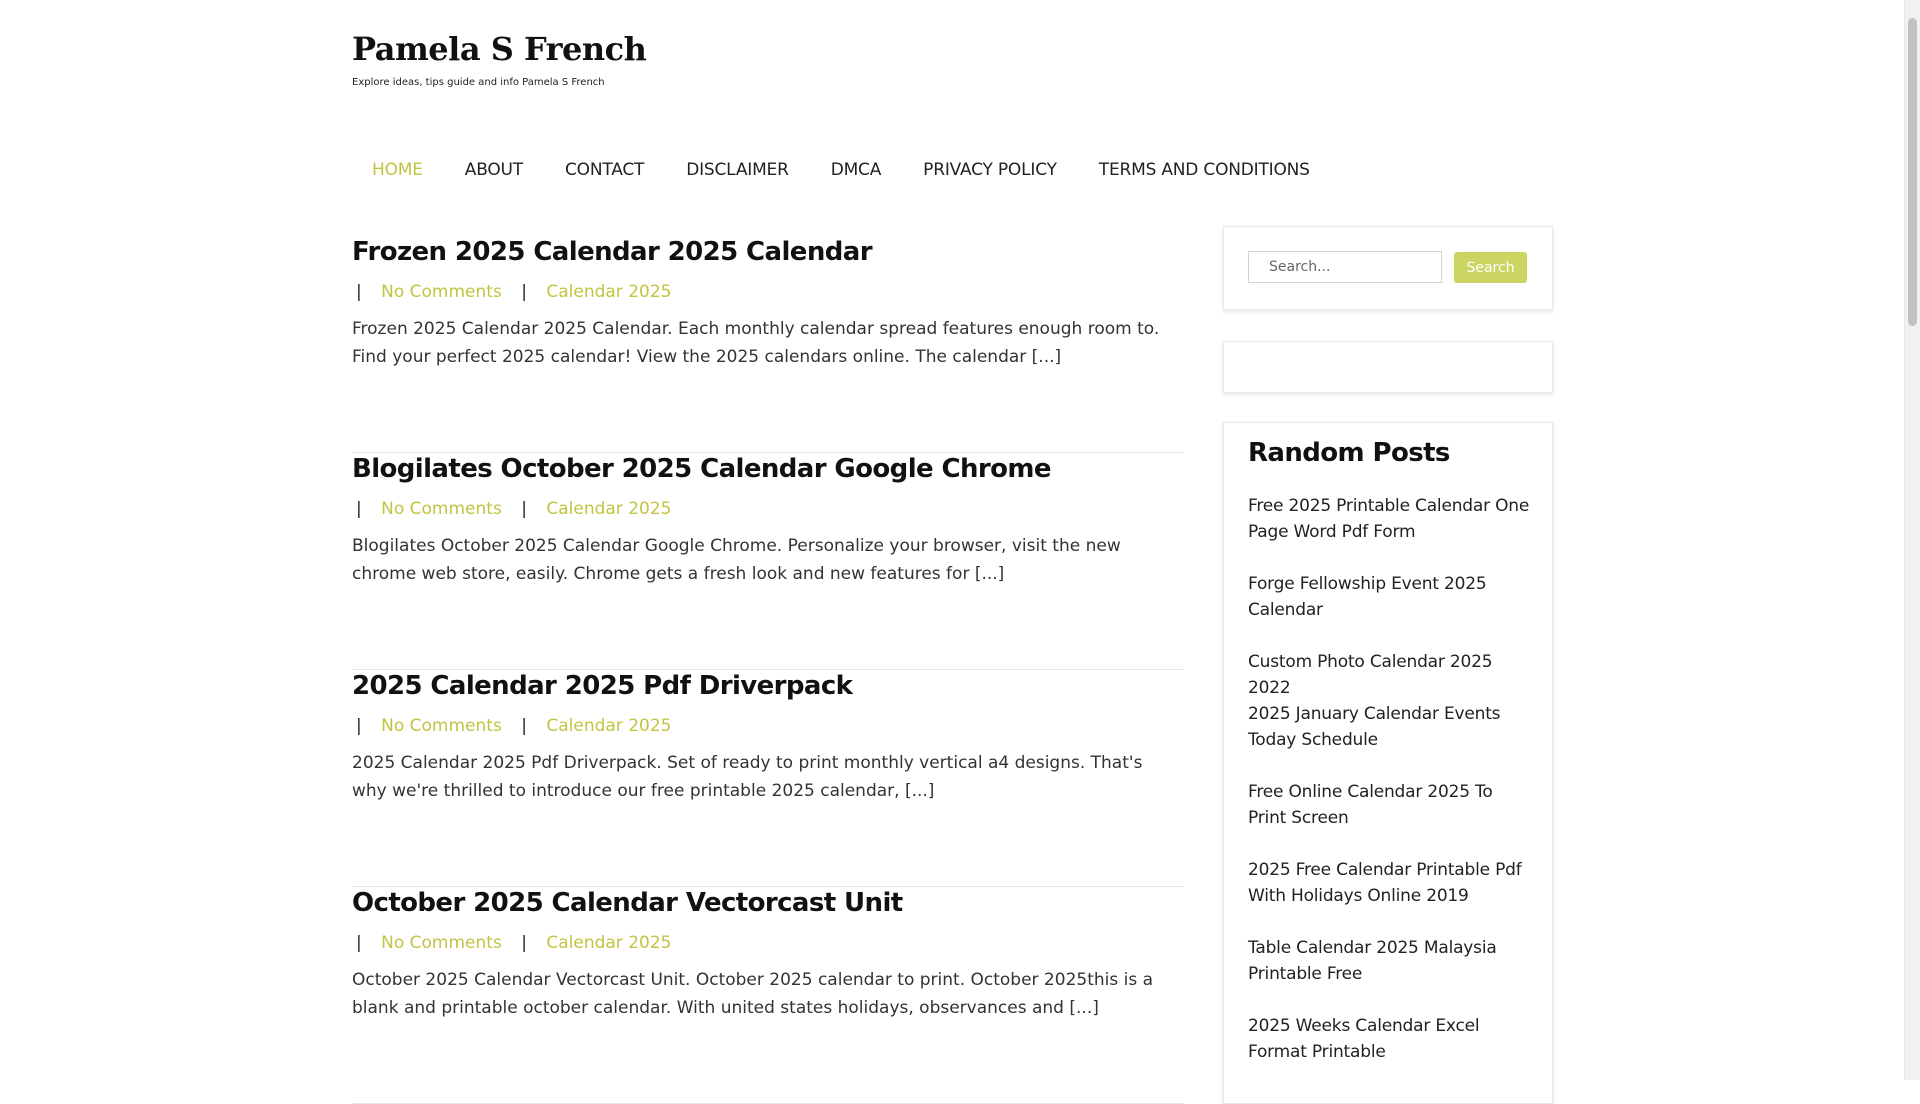 The width and height of the screenshot is (1920, 1104). I want to click on nav-disclaimer: DISCLAIMER, so click(738, 170).